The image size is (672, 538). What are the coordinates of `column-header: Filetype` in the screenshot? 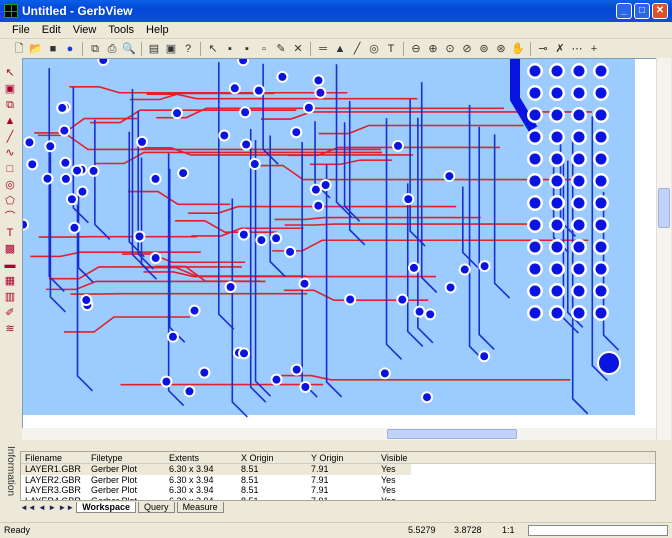 It's located at (126, 457).